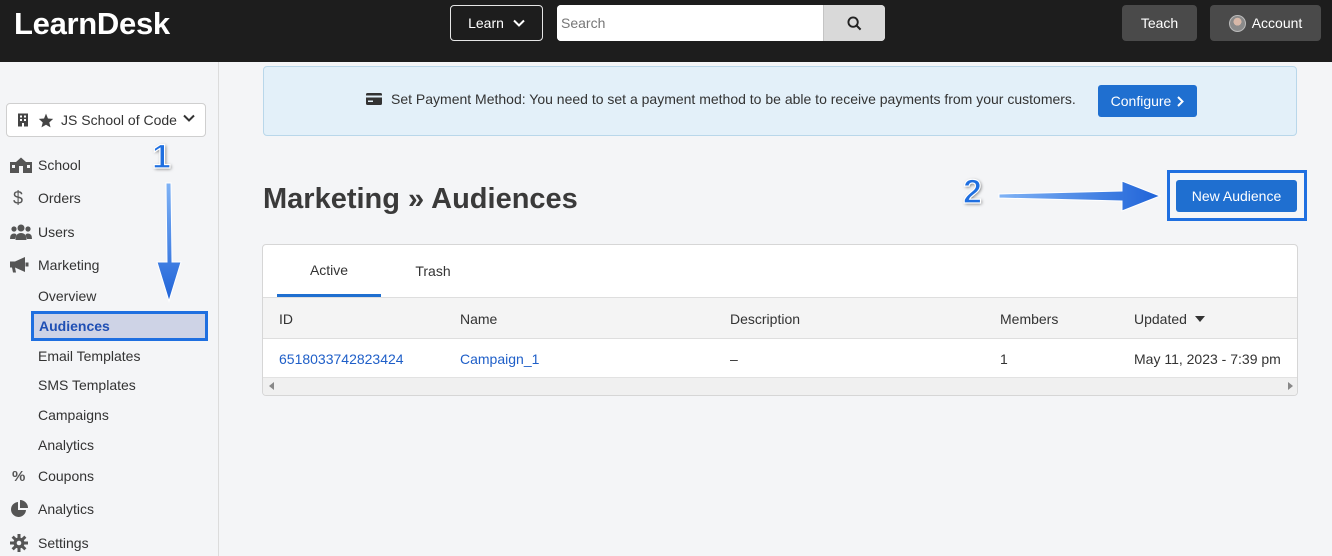 The width and height of the screenshot is (1332, 556). I want to click on teach-button: Teach, so click(1159, 23).